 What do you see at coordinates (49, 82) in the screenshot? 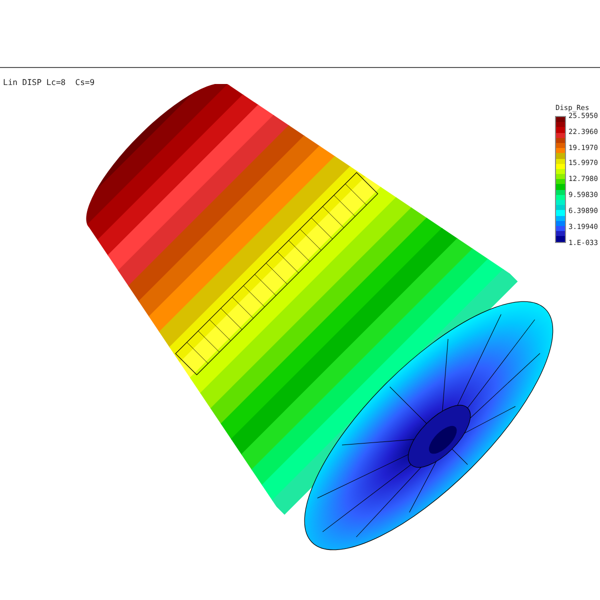
I see `result-title: Lin DISP Lc=8 Cs=9` at bounding box center [49, 82].